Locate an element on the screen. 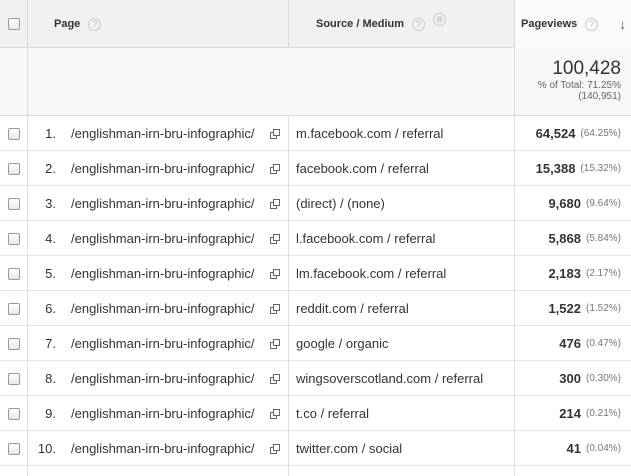 Image resolution: width=631 pixels, height=476 pixels. row-pageviews-value: 2,183 is located at coordinates (564, 273).